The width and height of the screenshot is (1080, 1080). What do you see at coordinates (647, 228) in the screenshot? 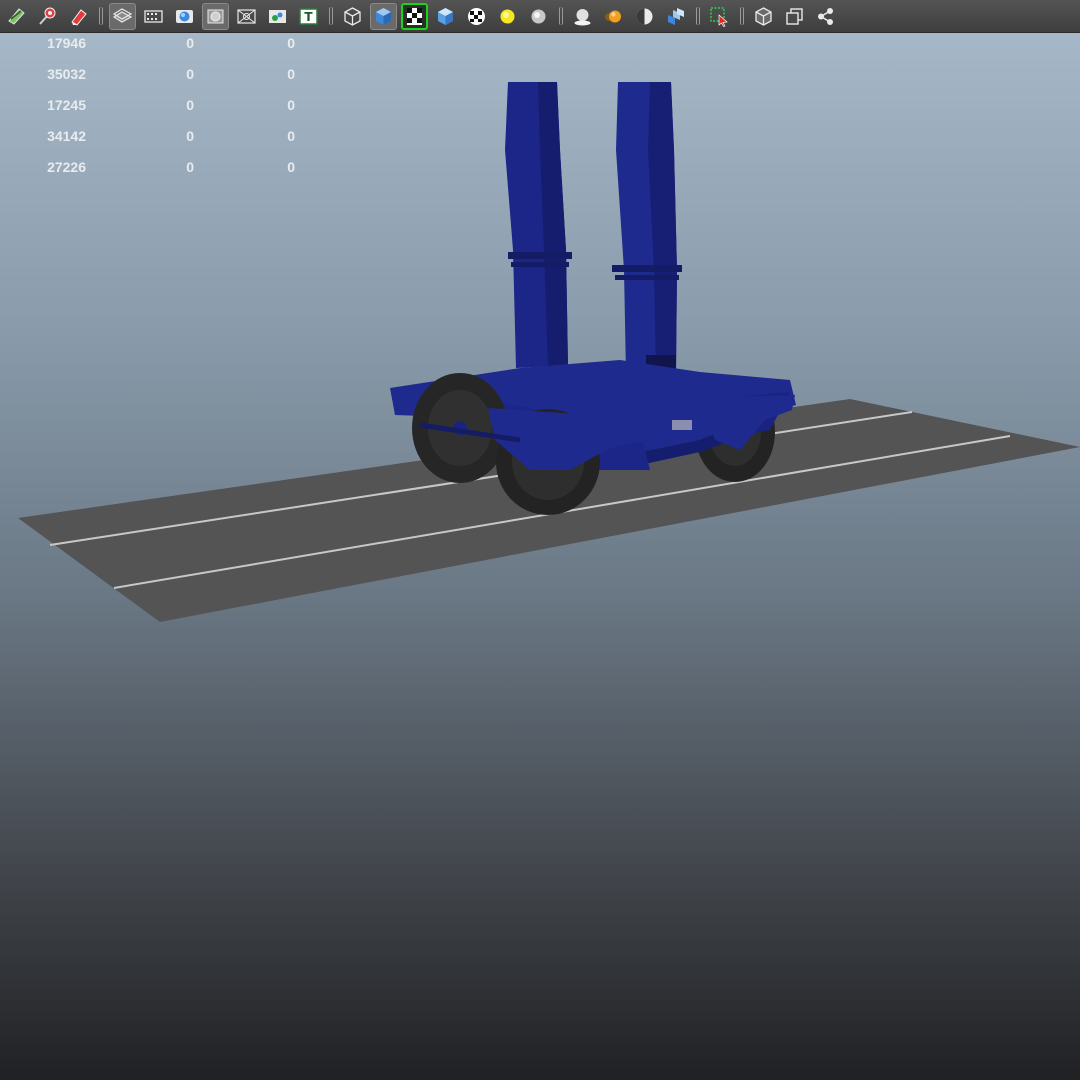
I see `model-post-right` at bounding box center [647, 228].